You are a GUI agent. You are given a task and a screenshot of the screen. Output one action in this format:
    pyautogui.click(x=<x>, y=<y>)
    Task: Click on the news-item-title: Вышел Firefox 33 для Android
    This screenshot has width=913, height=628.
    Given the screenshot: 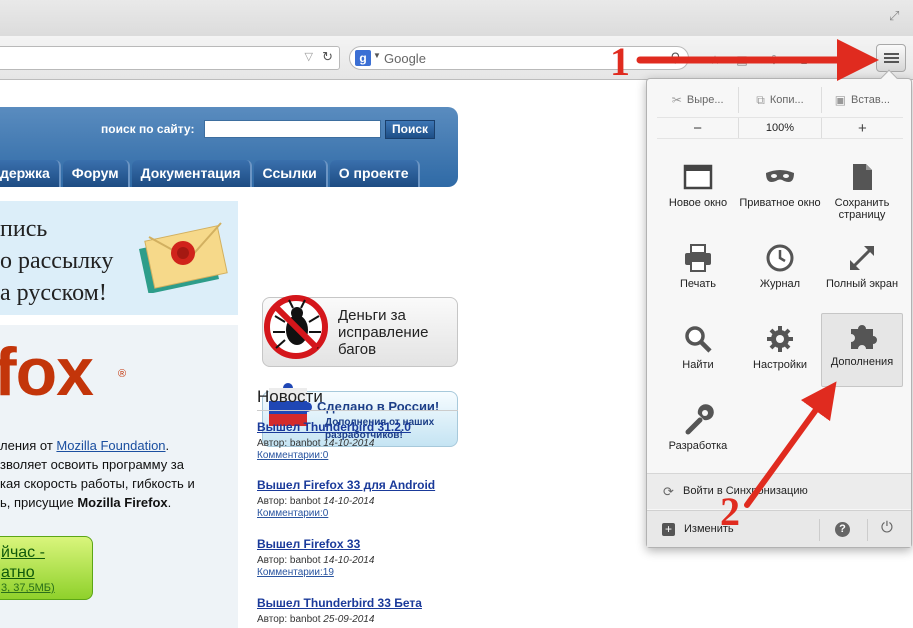 What is the action you would take?
    pyautogui.click(x=367, y=485)
    